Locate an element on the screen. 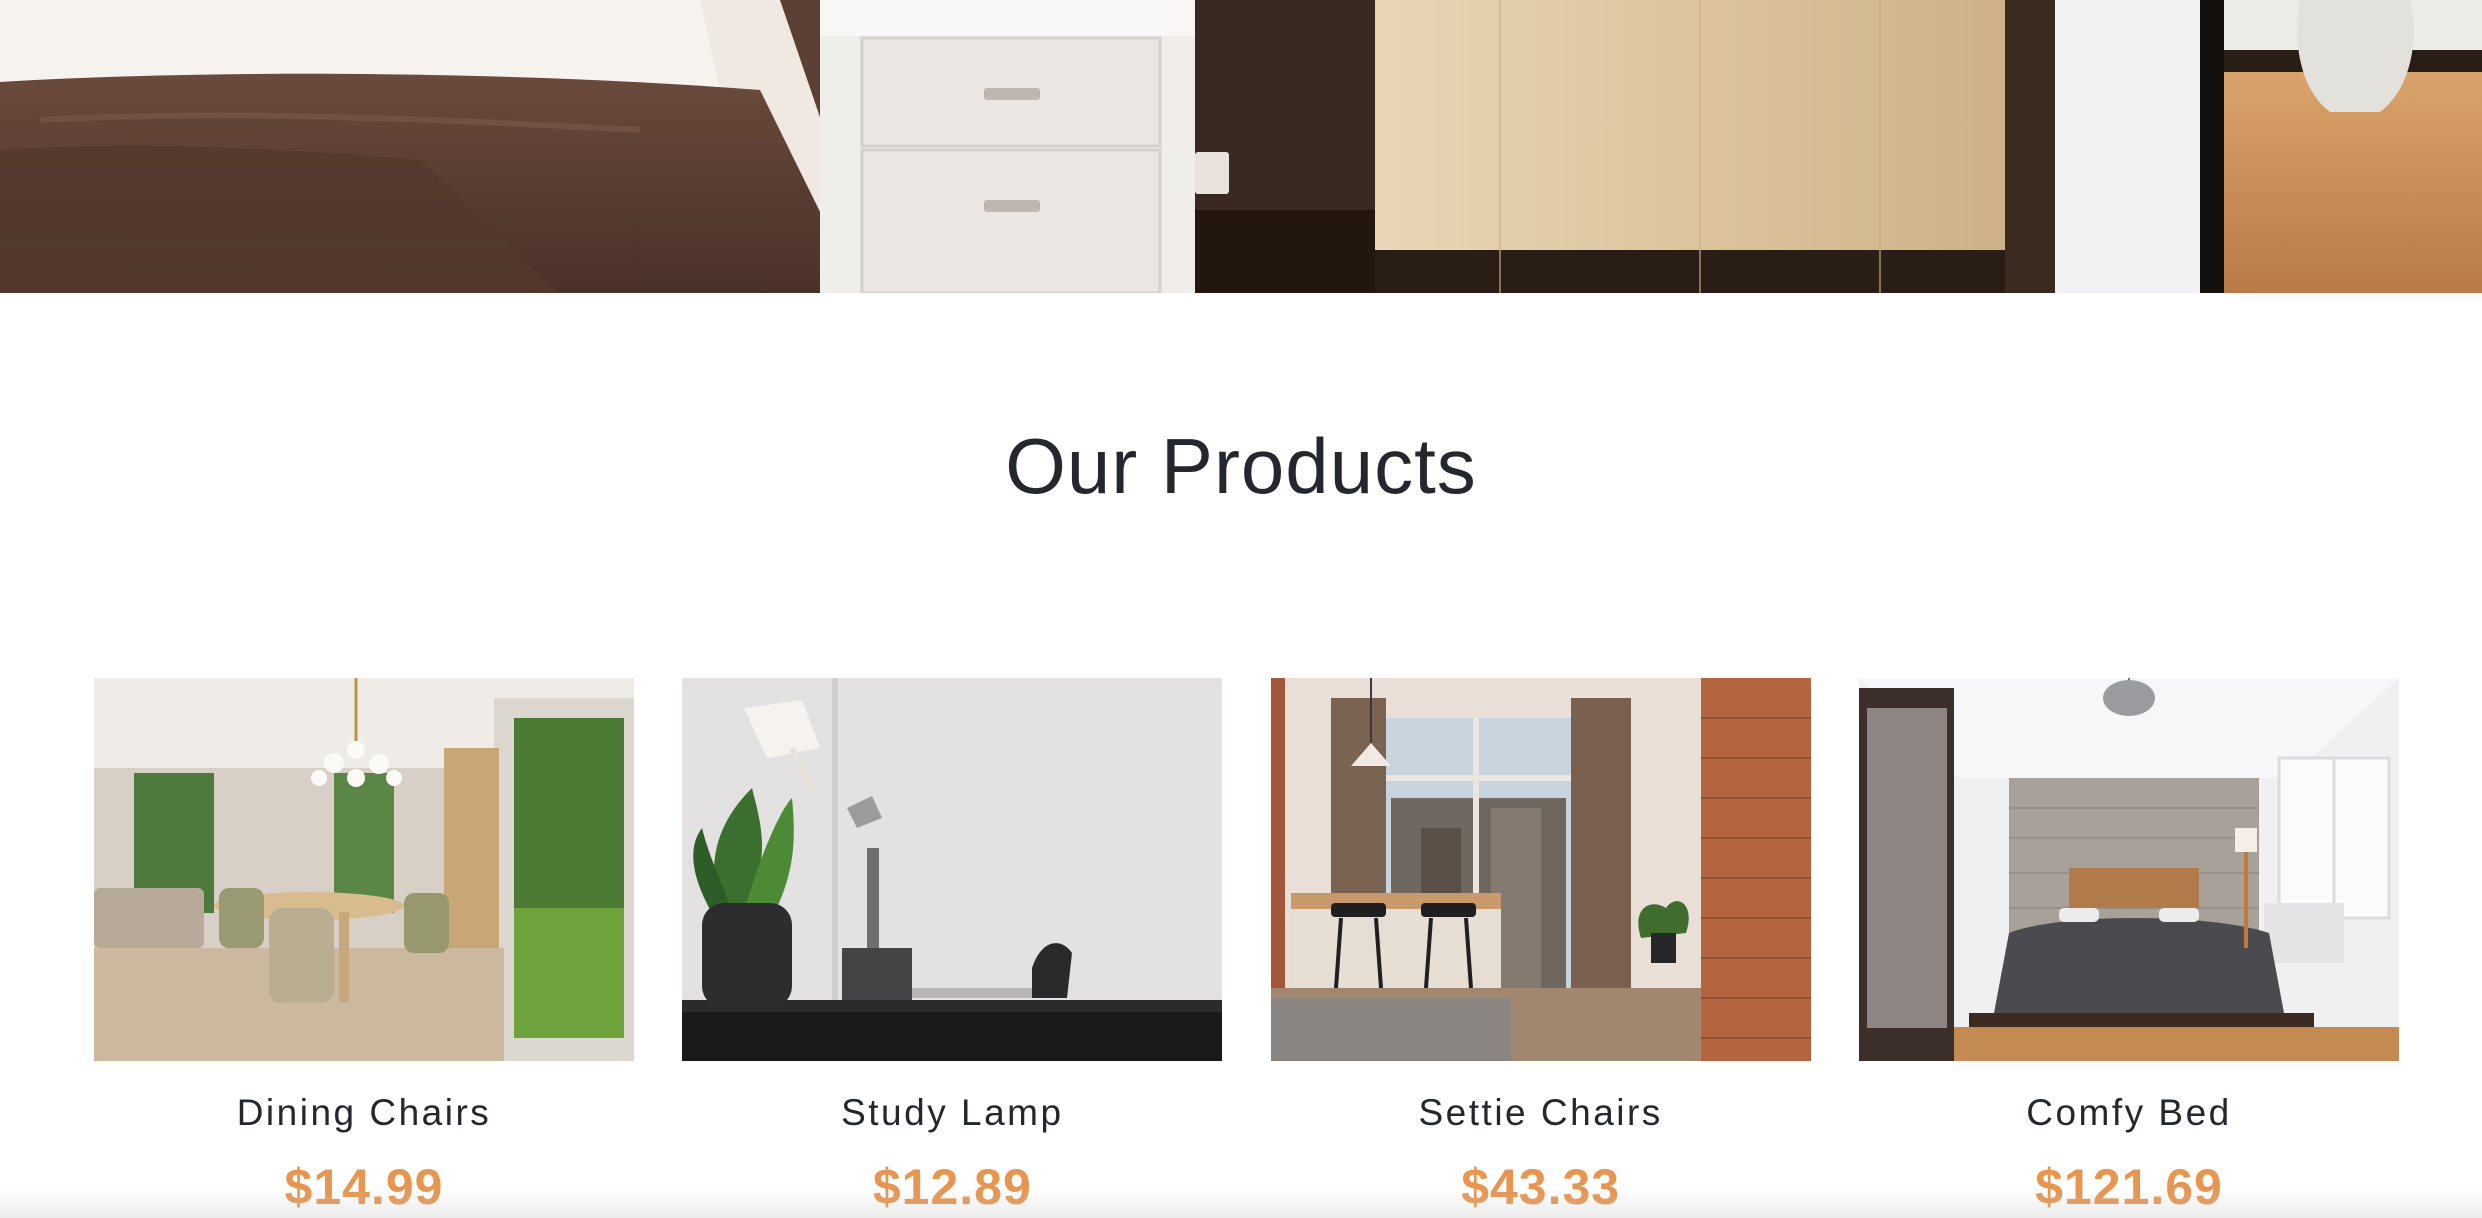 This screenshot has height=1218, width=2482. product-card-comfy-bed: Comfy Bed $121.69 is located at coordinates (2128, 947).